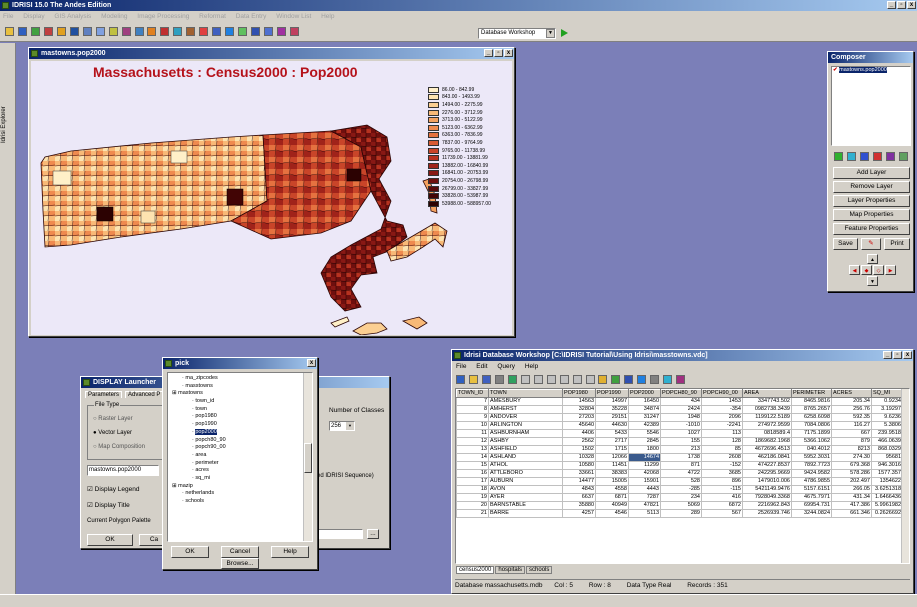  Describe the element at coordinates (681, 433) in the screenshot. I see `table-cell: 1027` at that location.